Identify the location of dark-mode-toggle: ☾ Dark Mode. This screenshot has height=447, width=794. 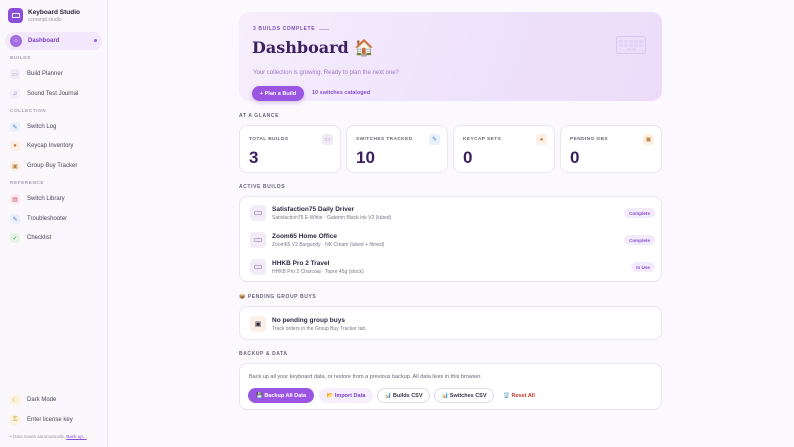
(33, 400).